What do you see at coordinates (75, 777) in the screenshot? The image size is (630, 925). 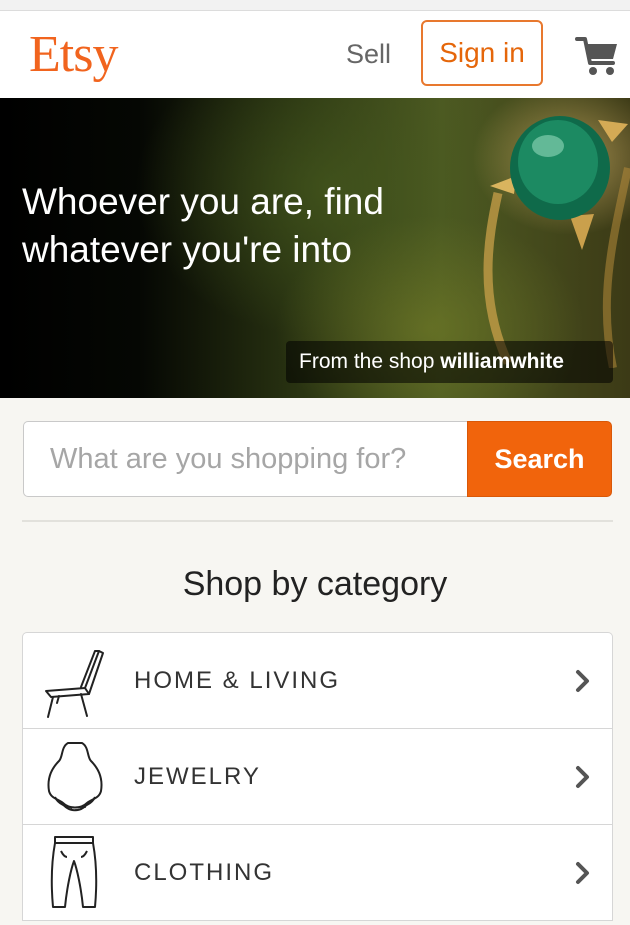 I see `necklace-icon` at bounding box center [75, 777].